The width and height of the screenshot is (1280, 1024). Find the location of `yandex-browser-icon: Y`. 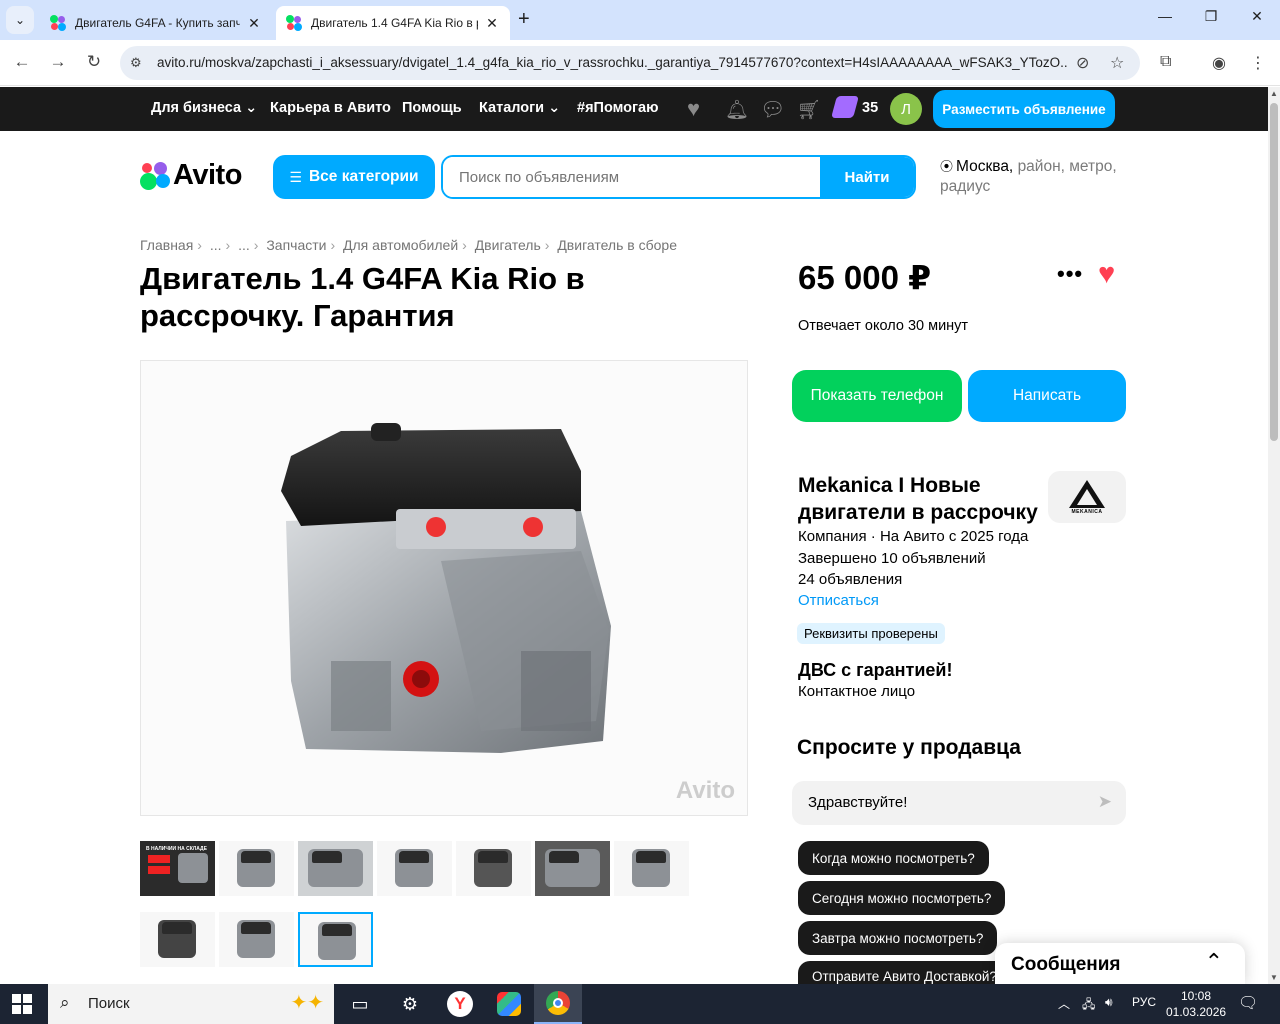

yandex-browser-icon: Y is located at coordinates (460, 1004).